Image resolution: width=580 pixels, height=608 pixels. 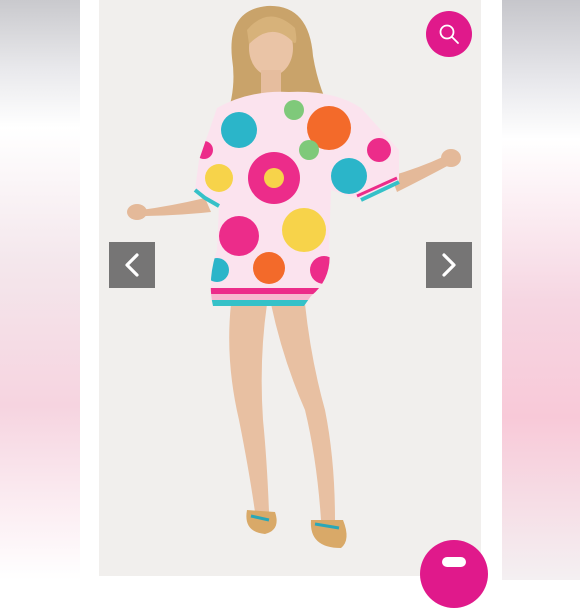 I want to click on blurred-background-right, so click(x=541, y=290).